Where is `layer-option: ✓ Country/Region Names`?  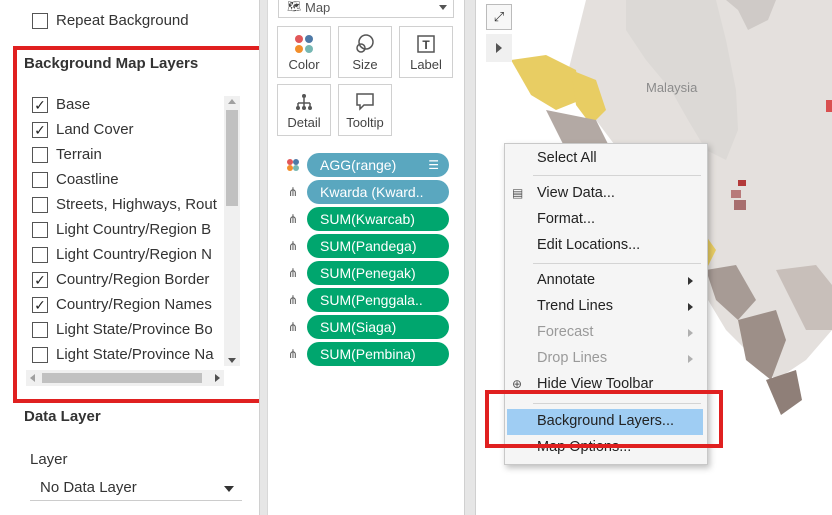 layer-option: ✓ Country/Region Names is located at coordinates (130, 305).